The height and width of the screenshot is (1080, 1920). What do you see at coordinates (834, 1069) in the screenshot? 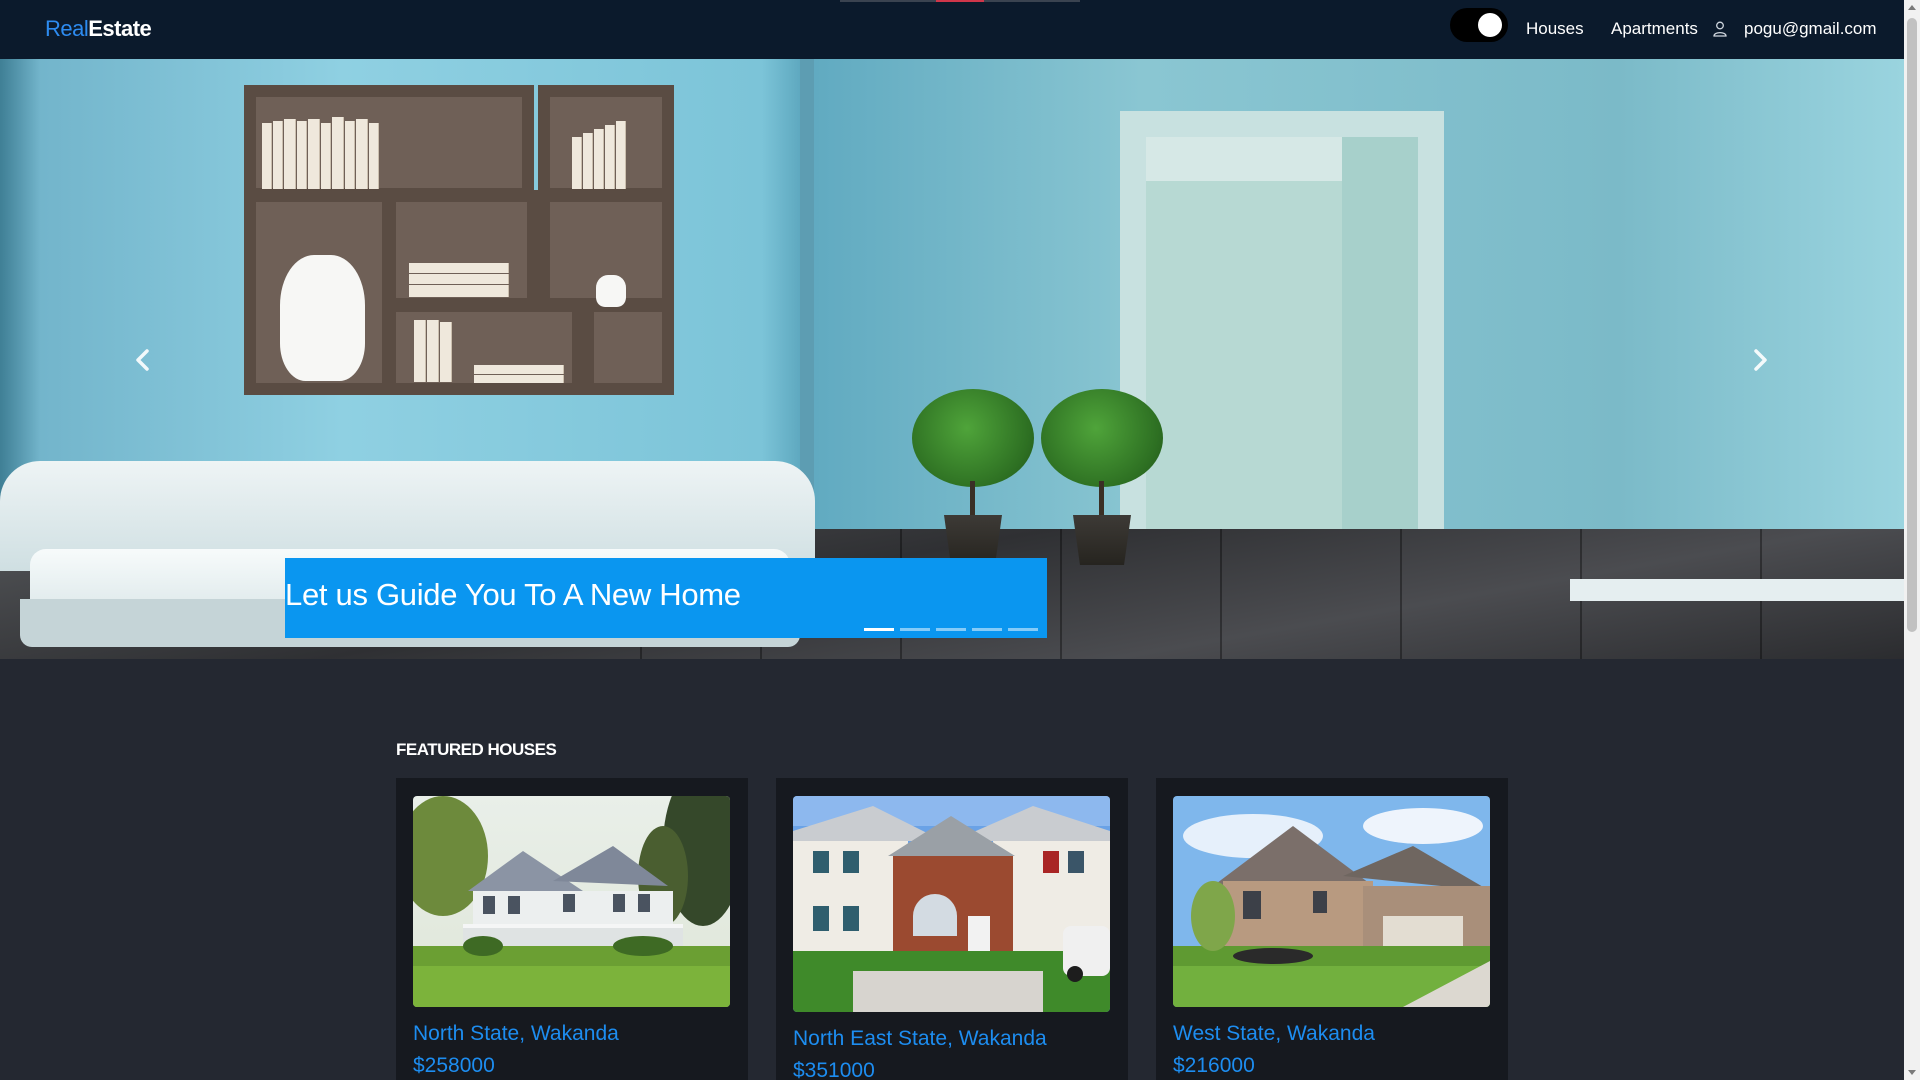
I see `house-price: $351000` at bounding box center [834, 1069].